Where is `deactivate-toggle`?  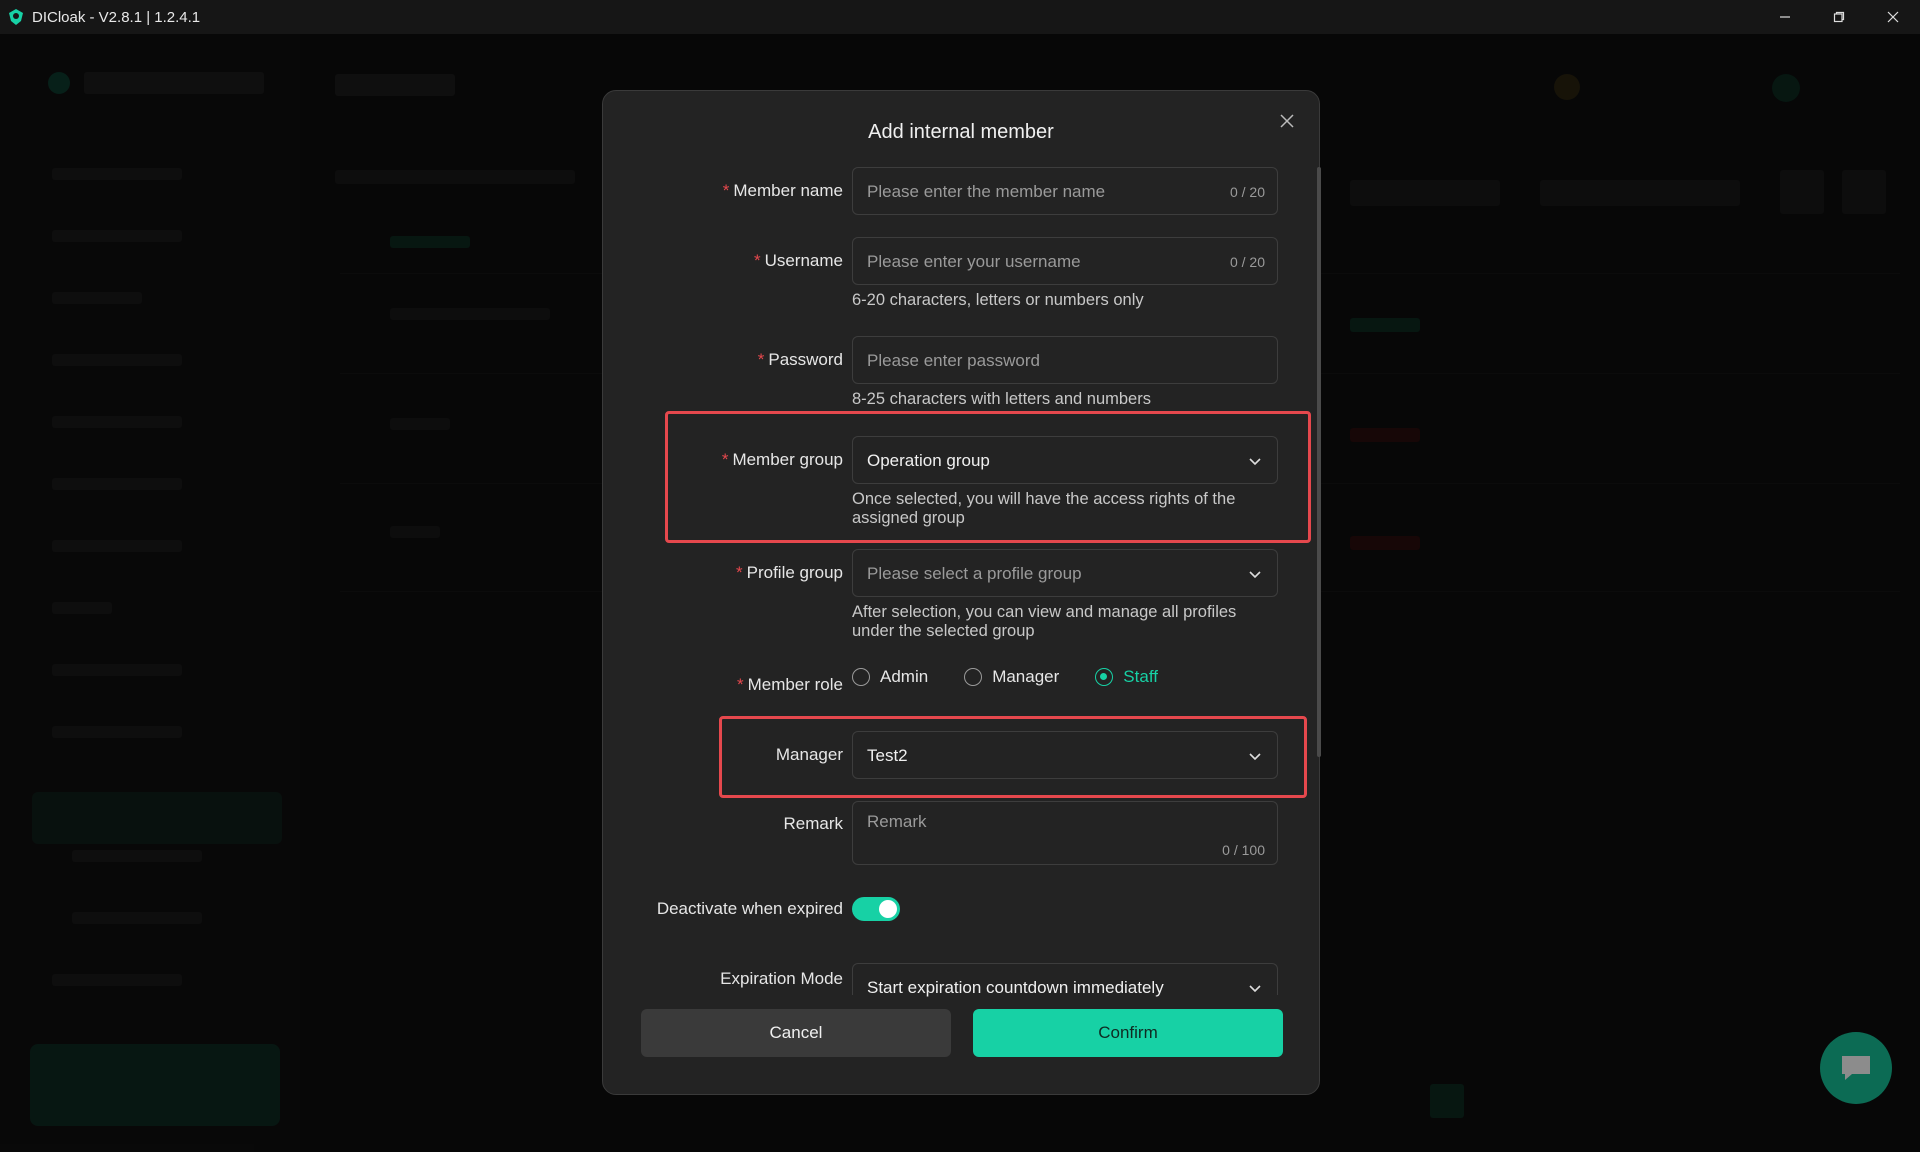 deactivate-toggle is located at coordinates (876, 909).